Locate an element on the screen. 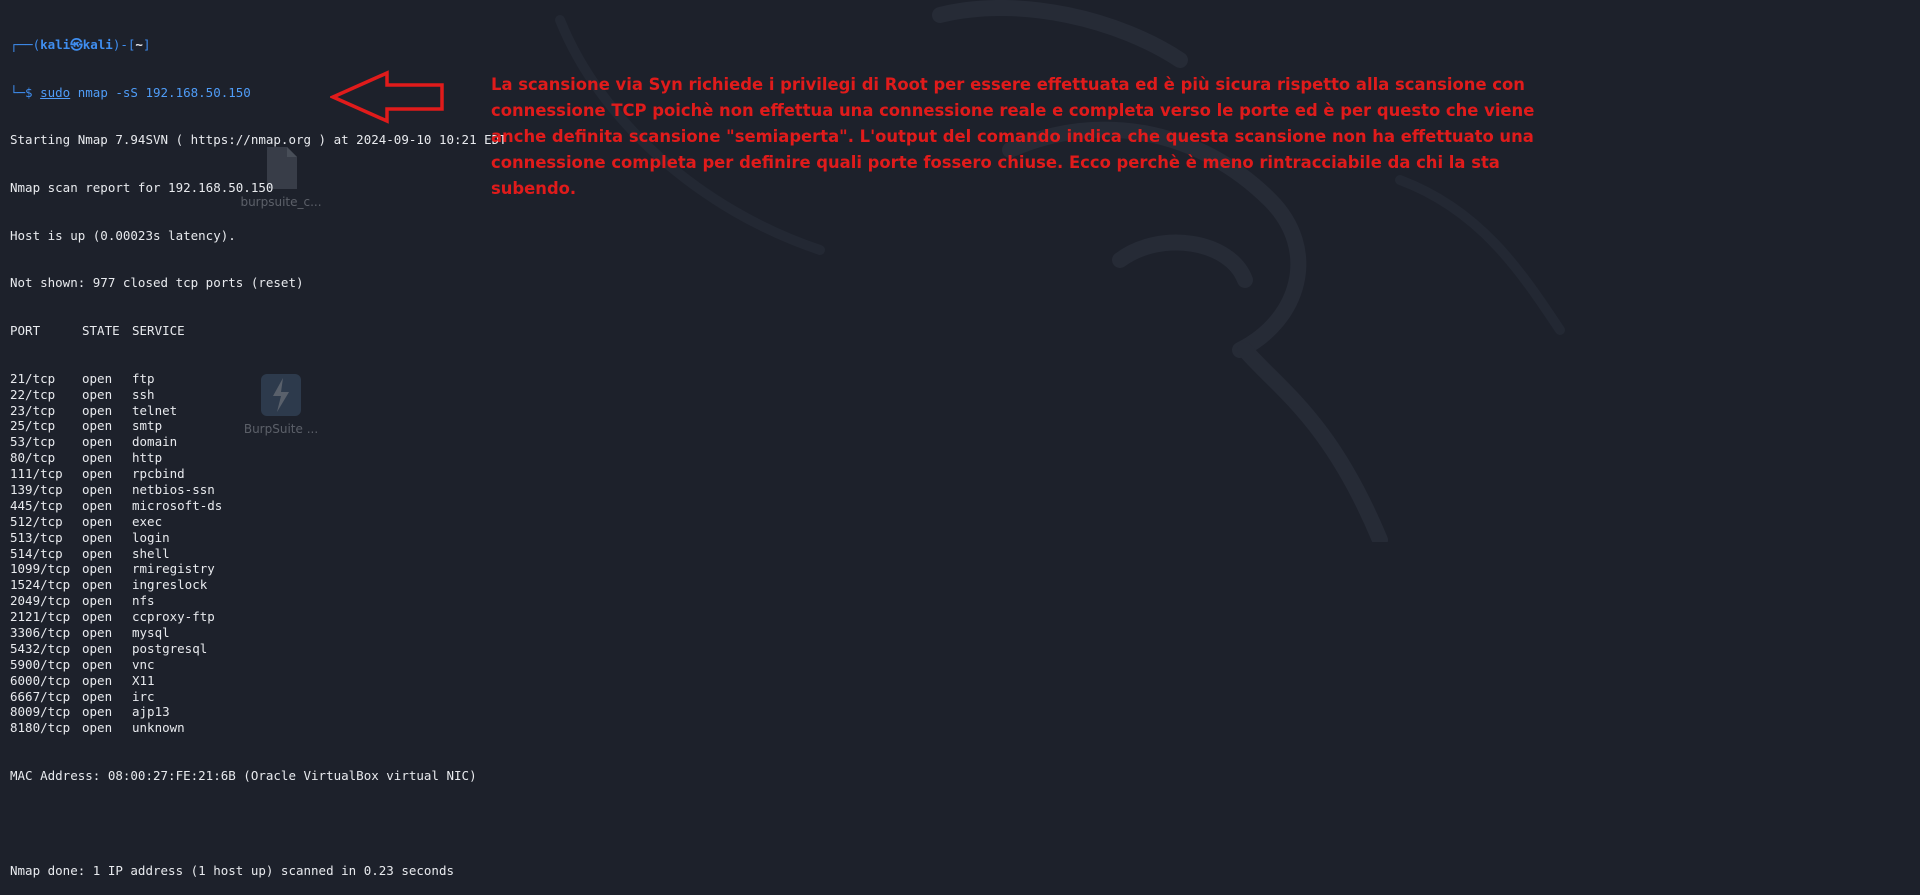 Image resolution: width=1920 pixels, height=895 pixels. port-service: mysql is located at coordinates (151, 632).